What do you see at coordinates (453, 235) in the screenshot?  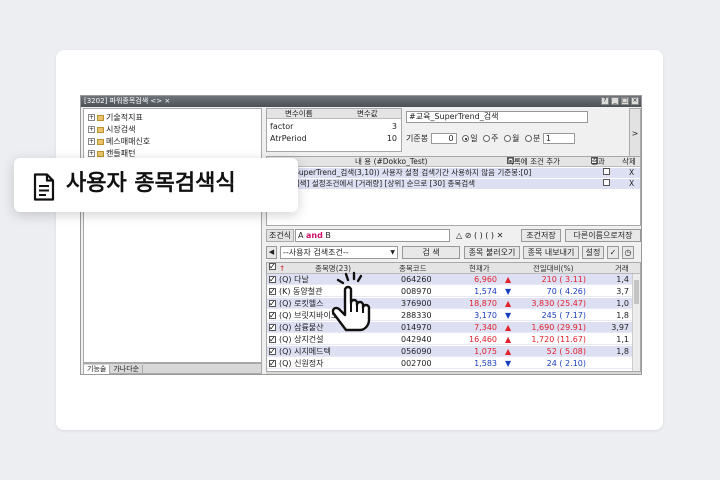 I see `formula-row: 조건식 A and B △ ⊘ ( ) ( ) ✕ 조건저장 다른이름으로저장` at bounding box center [453, 235].